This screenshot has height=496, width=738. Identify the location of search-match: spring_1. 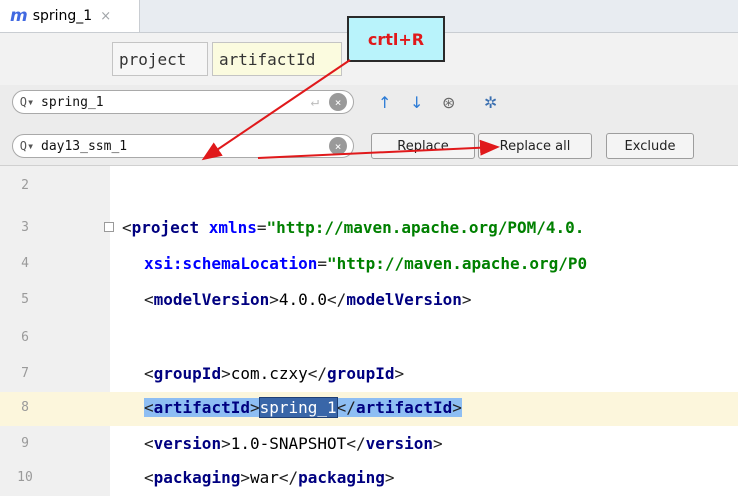
(298, 407).